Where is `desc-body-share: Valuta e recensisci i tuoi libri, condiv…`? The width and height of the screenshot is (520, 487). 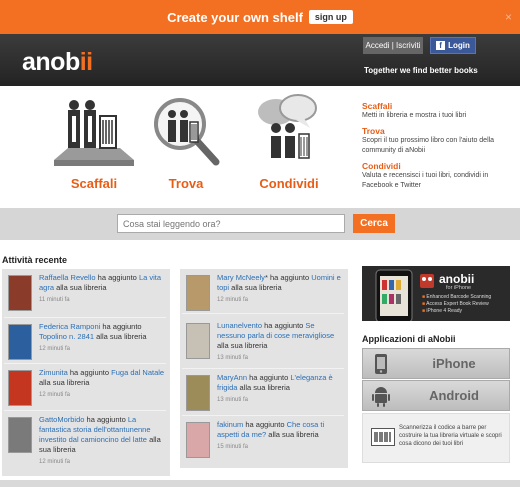
desc-body-share: Valuta e recensisci i tuoi libri, condiv… is located at coordinates (425, 180).